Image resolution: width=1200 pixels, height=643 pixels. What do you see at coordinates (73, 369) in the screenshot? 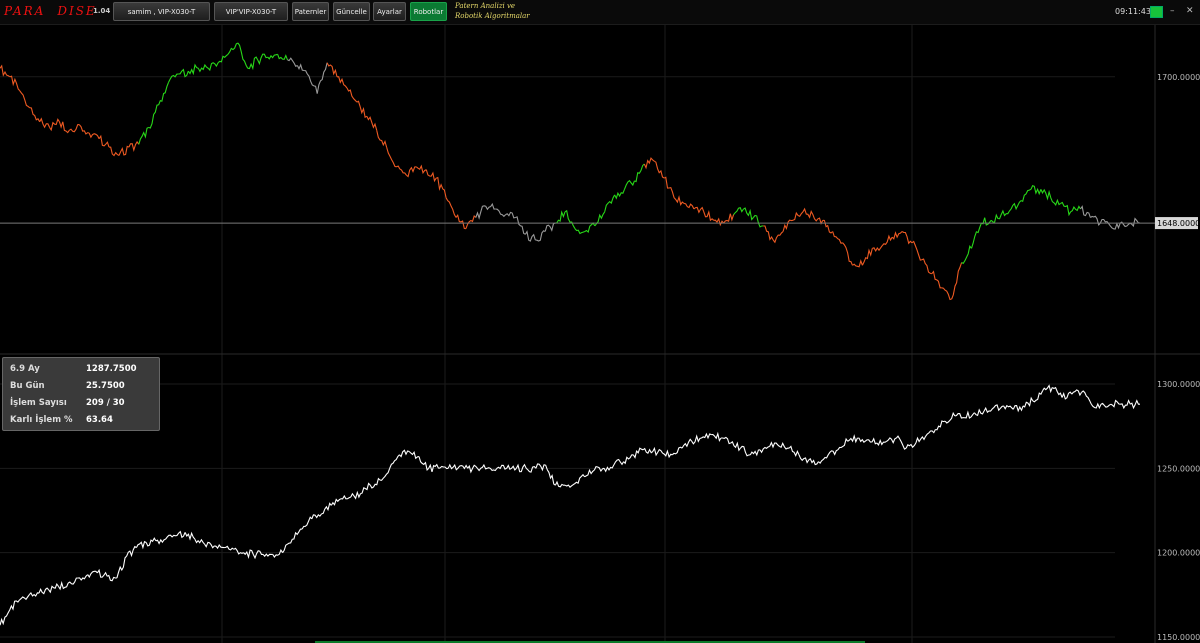
I see `stats-row: 6.9 Ay 1287.7500` at bounding box center [73, 369].